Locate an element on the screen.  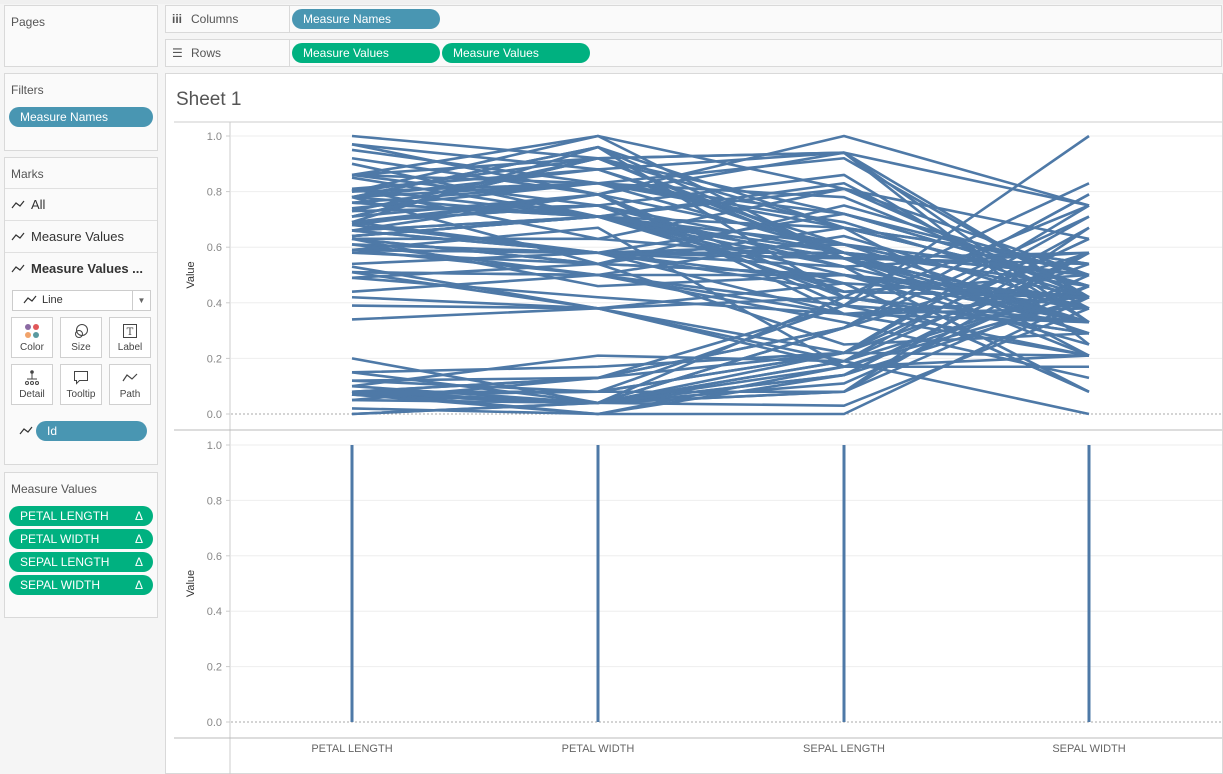
tooltip-button: Tooltip is located at coordinates (81, 384).